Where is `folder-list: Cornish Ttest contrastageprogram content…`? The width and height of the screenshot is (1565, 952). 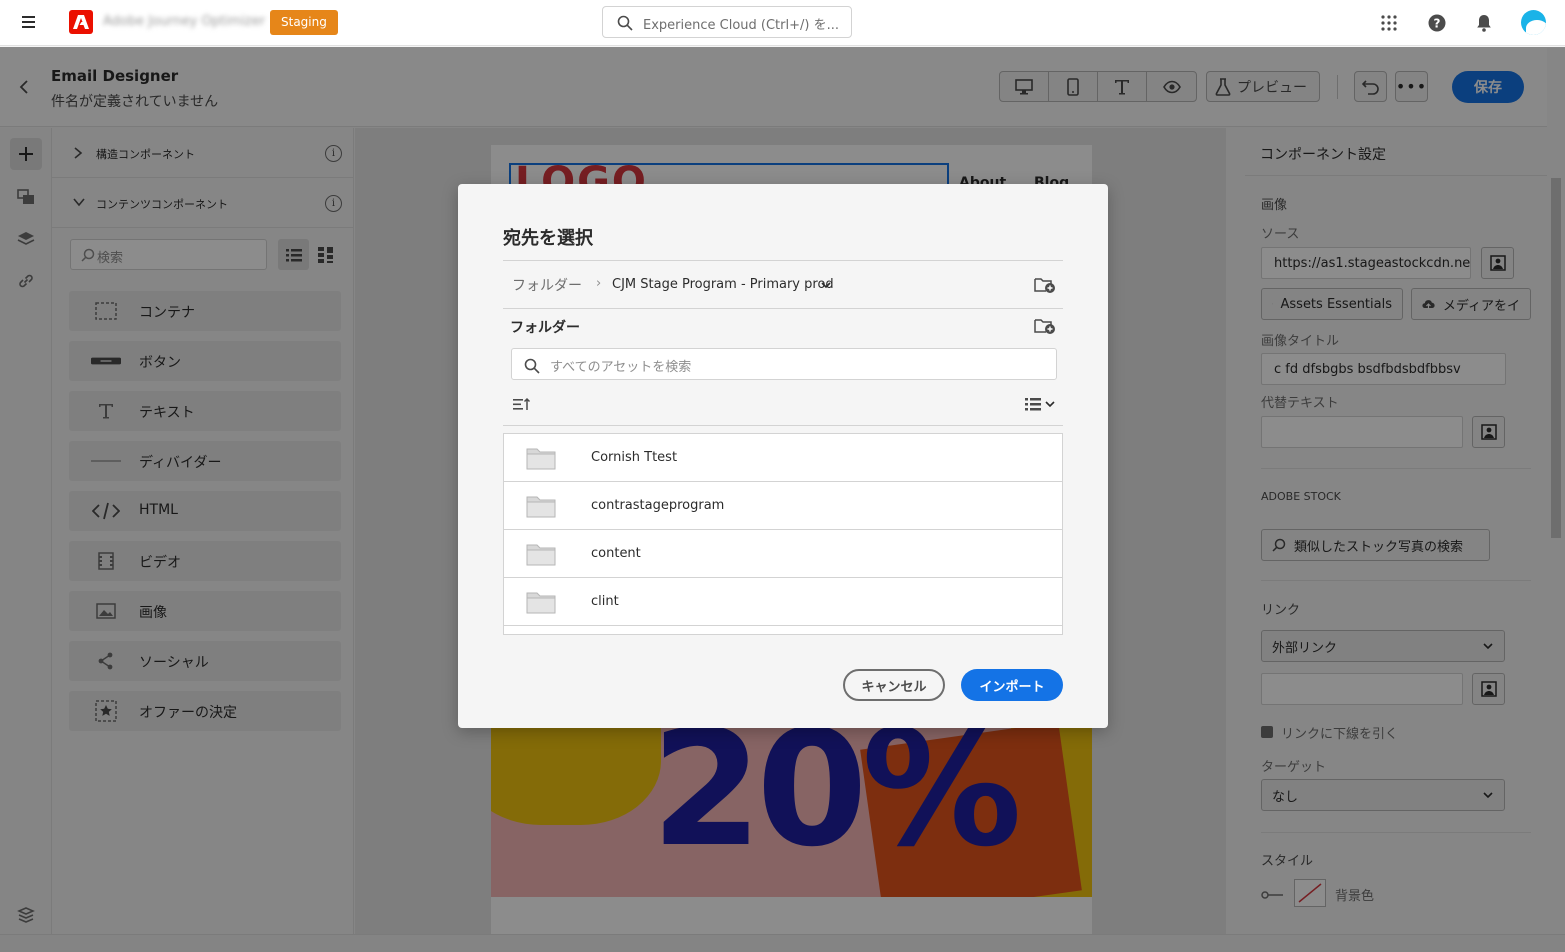 folder-list: Cornish Ttest contrastageprogram content… is located at coordinates (783, 534).